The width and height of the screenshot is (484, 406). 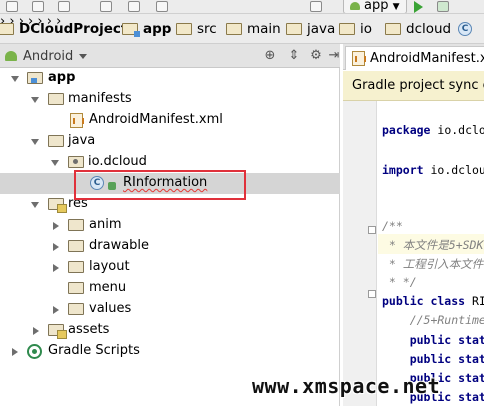 What do you see at coordinates (83, 56) in the screenshot?
I see `chevron-down-icon` at bounding box center [83, 56].